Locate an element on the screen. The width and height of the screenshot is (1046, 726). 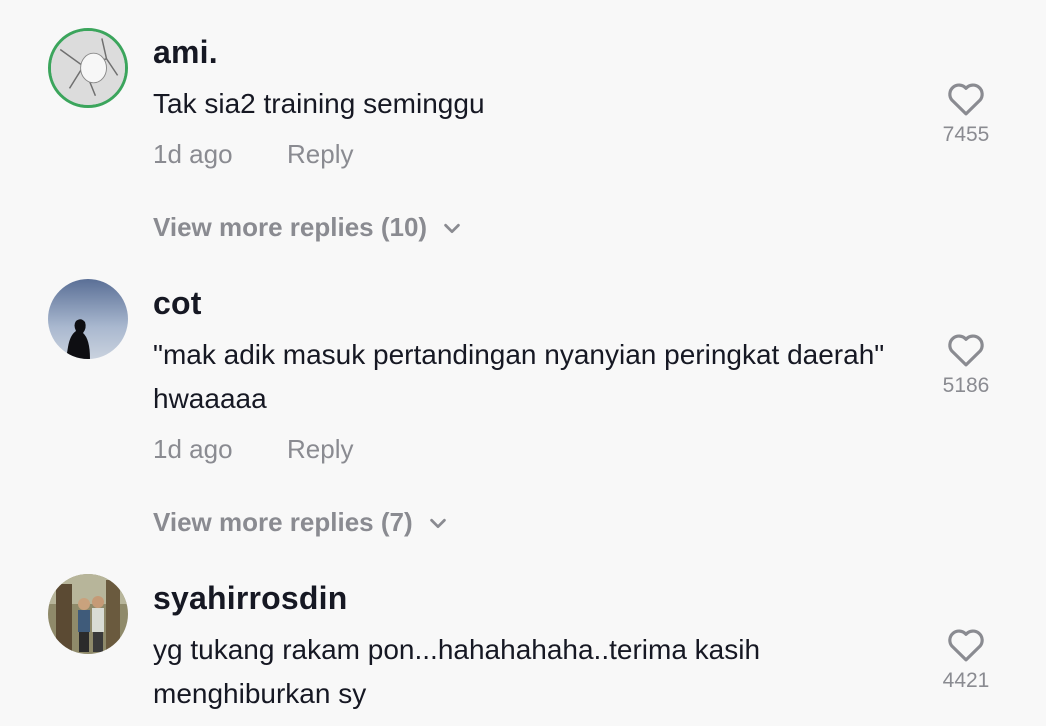
comment-text: Tak sia2 training seminggu is located at coordinates (319, 103).